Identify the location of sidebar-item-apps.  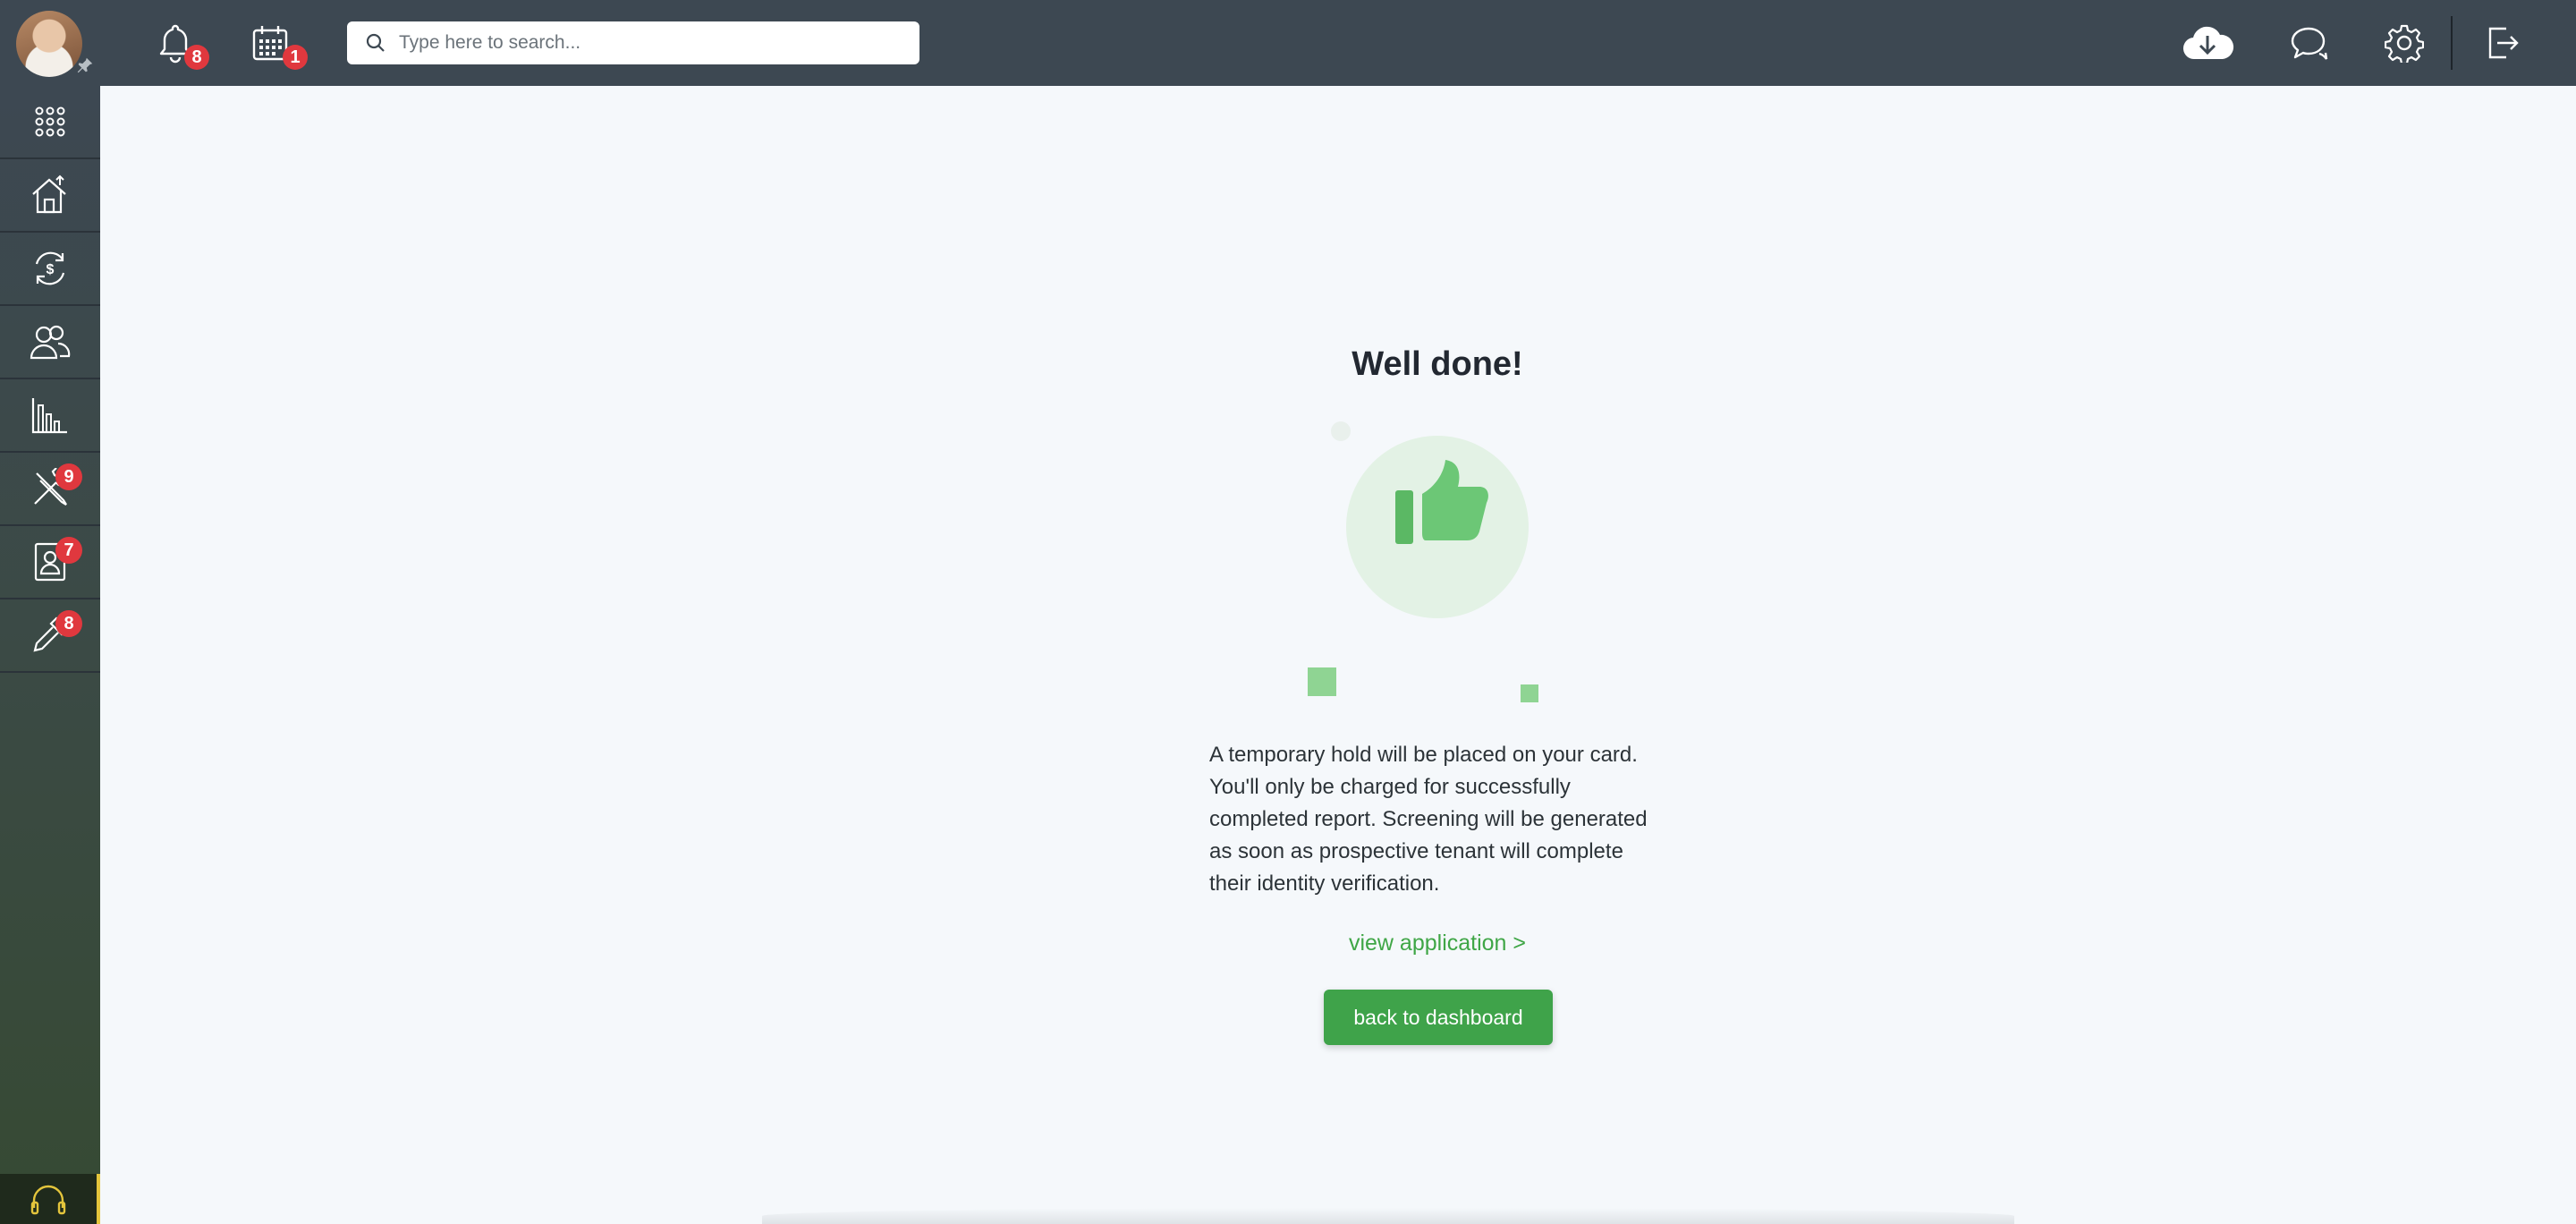
(50, 122).